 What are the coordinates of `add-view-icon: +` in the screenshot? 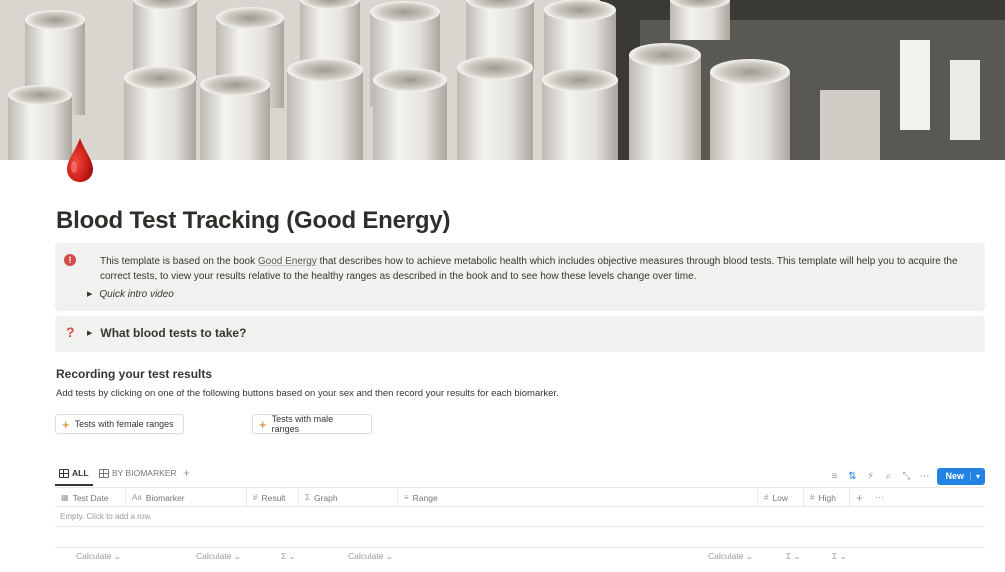 It's located at (186, 473).